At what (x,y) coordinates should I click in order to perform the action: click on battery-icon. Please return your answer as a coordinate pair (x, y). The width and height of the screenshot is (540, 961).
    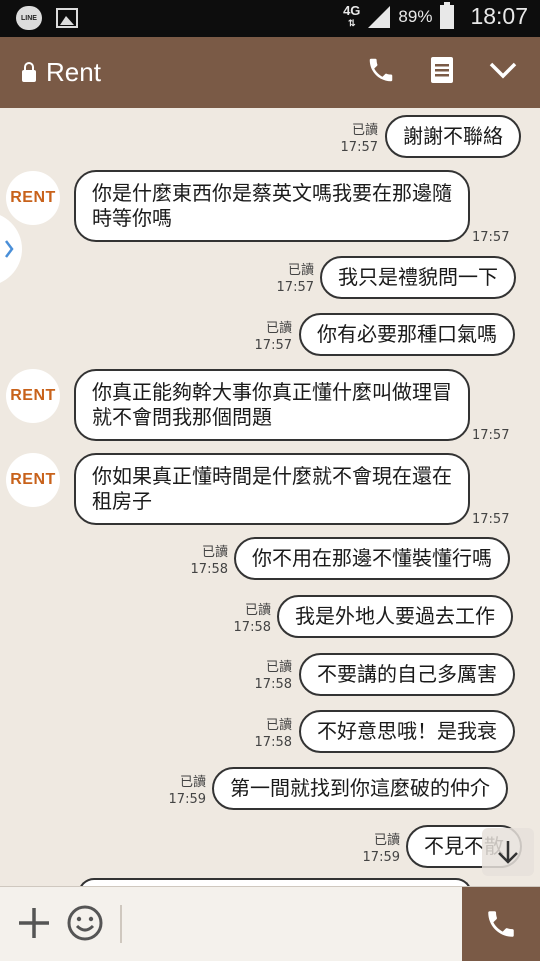
    Looking at the image, I should click on (447, 15).